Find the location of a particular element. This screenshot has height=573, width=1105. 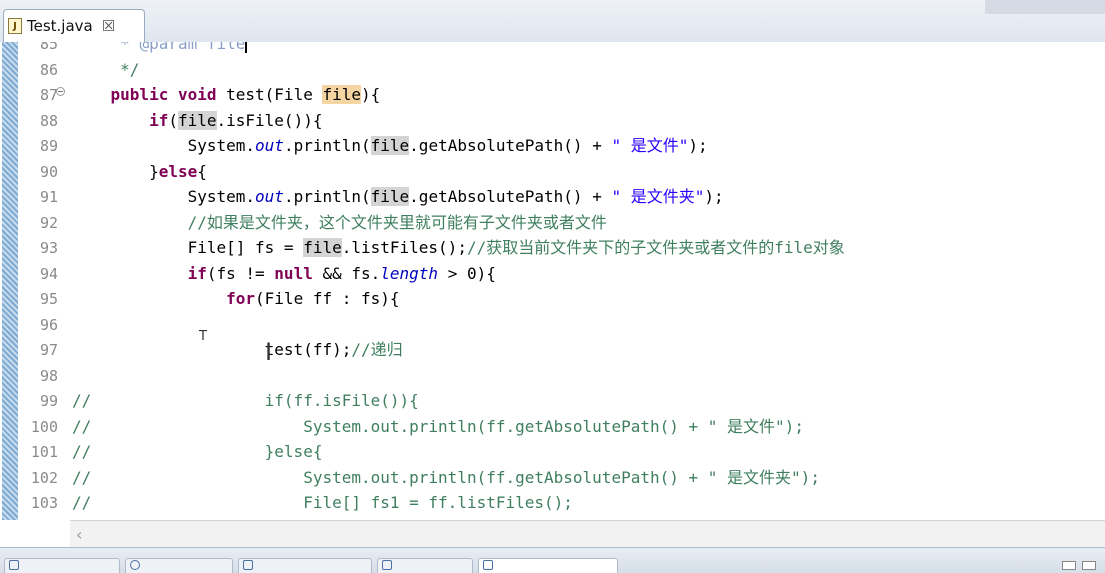

line-number: 96 is located at coordinates (48, 324).